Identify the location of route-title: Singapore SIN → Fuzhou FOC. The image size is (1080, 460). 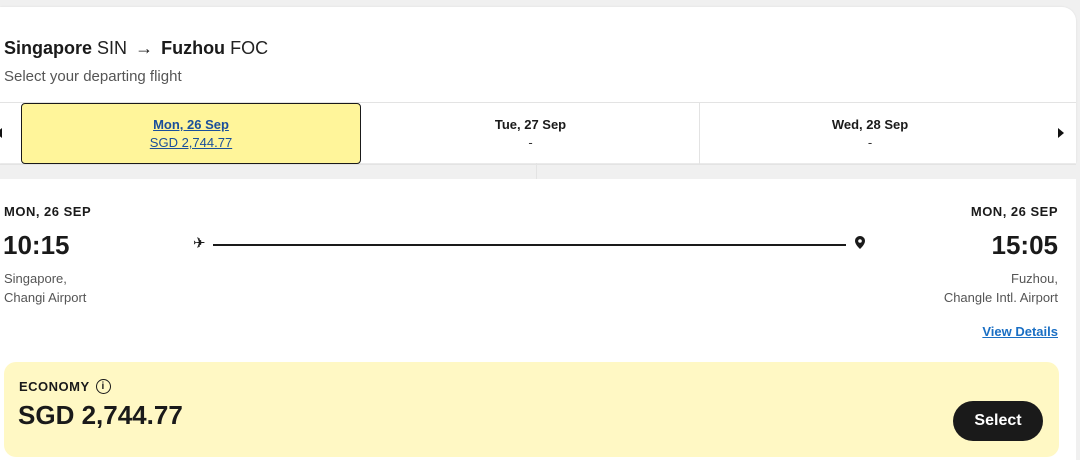
(136, 48).